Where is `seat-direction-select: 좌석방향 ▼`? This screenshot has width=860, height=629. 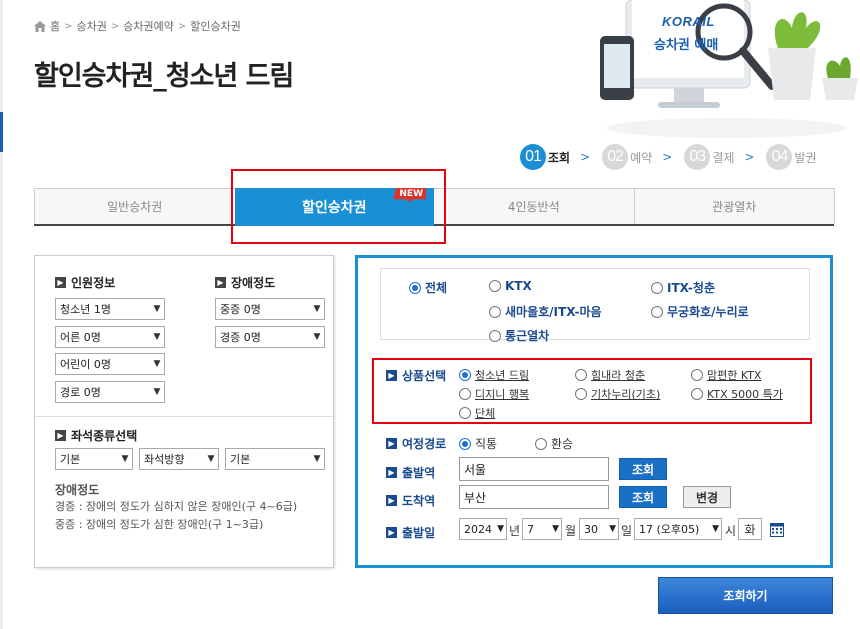
seat-direction-select: 좌석방향 ▼ is located at coordinates (179, 459).